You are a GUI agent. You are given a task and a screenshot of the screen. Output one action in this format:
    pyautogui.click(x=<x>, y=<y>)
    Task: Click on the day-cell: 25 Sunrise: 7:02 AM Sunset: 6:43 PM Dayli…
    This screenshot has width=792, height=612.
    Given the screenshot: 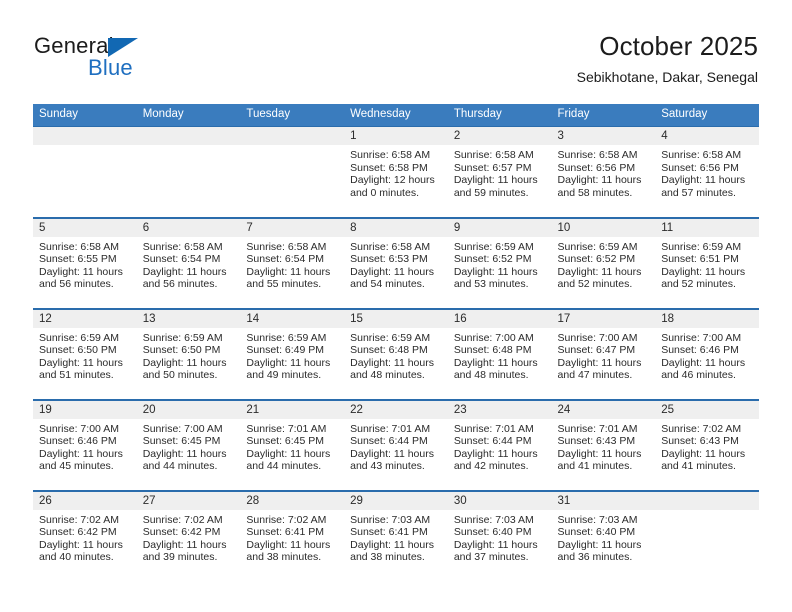 What is the action you would take?
    pyautogui.click(x=707, y=444)
    